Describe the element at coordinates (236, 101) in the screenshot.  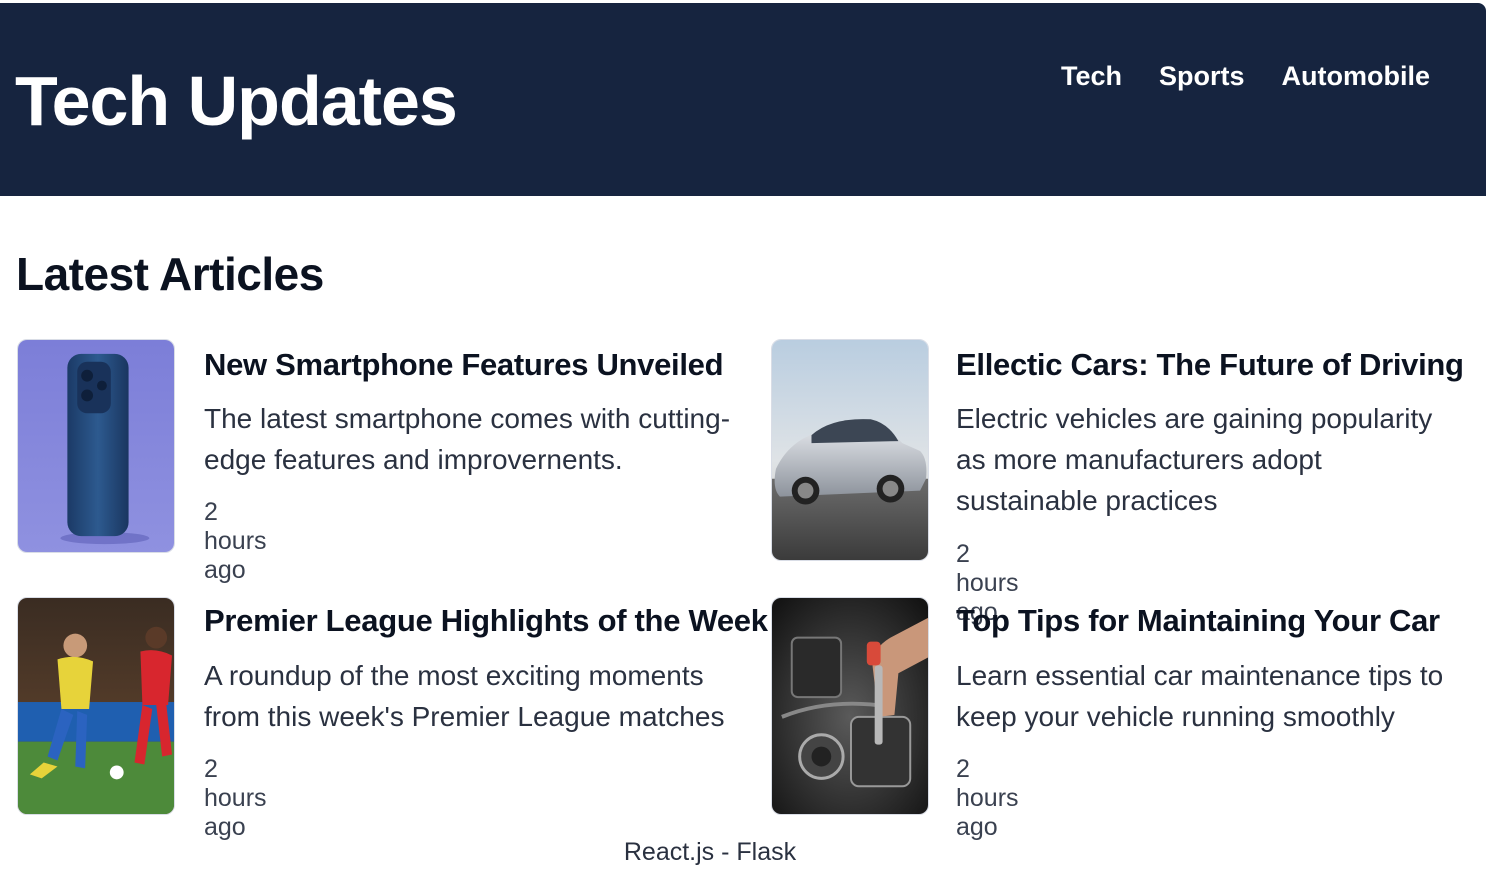
I see `site-title: Tech Updates` at that location.